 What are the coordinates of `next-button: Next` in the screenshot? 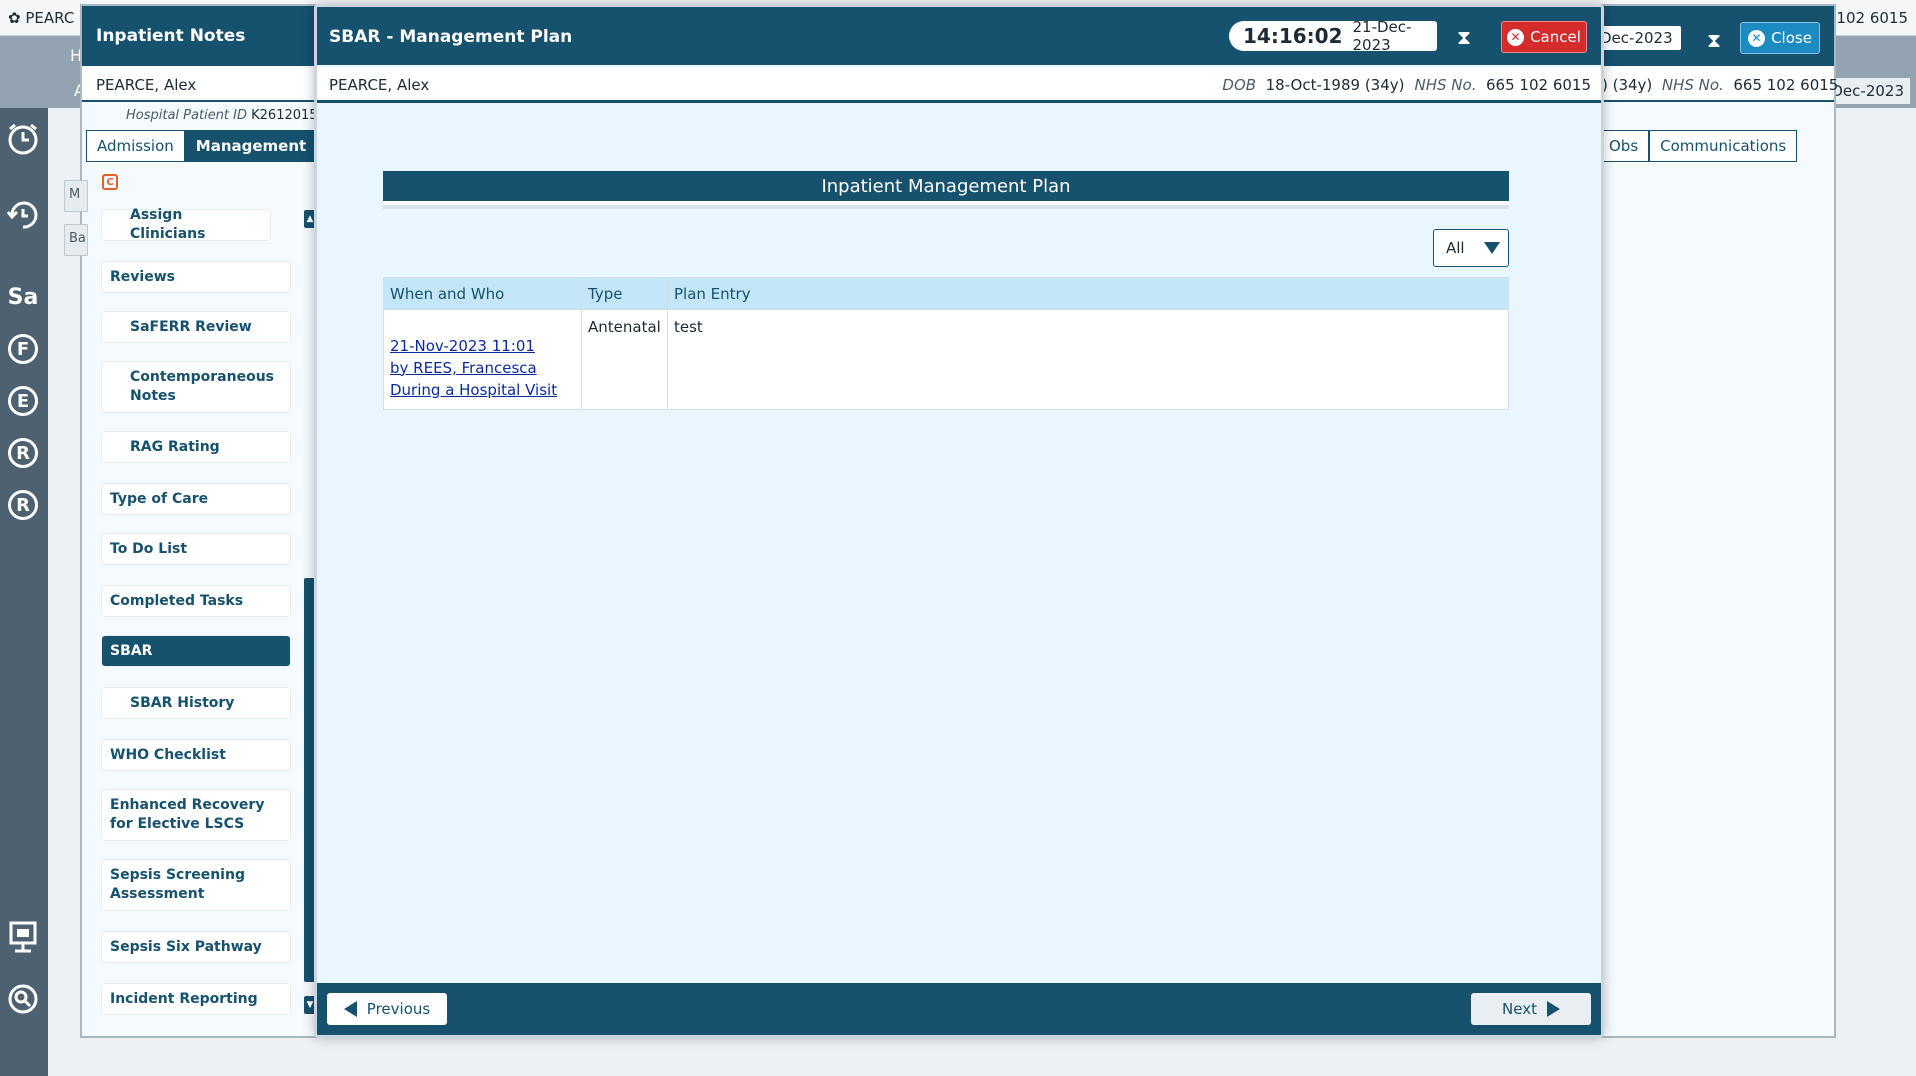 It's located at (1531, 1009).